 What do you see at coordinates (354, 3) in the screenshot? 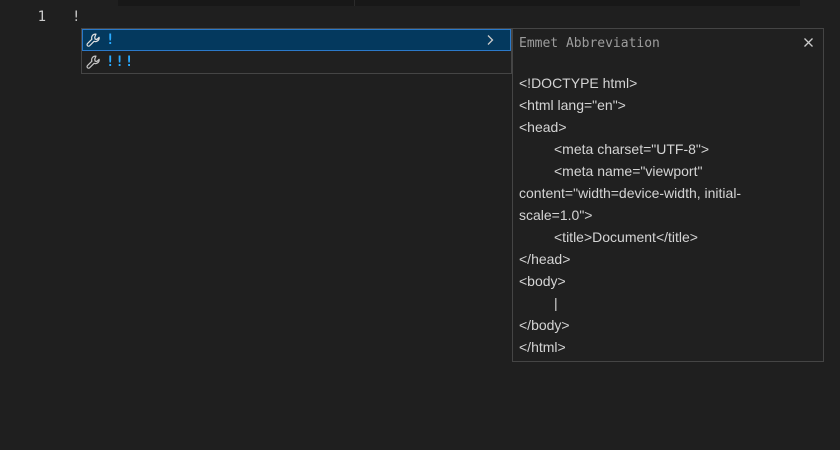
I see `top-strip-divider` at bounding box center [354, 3].